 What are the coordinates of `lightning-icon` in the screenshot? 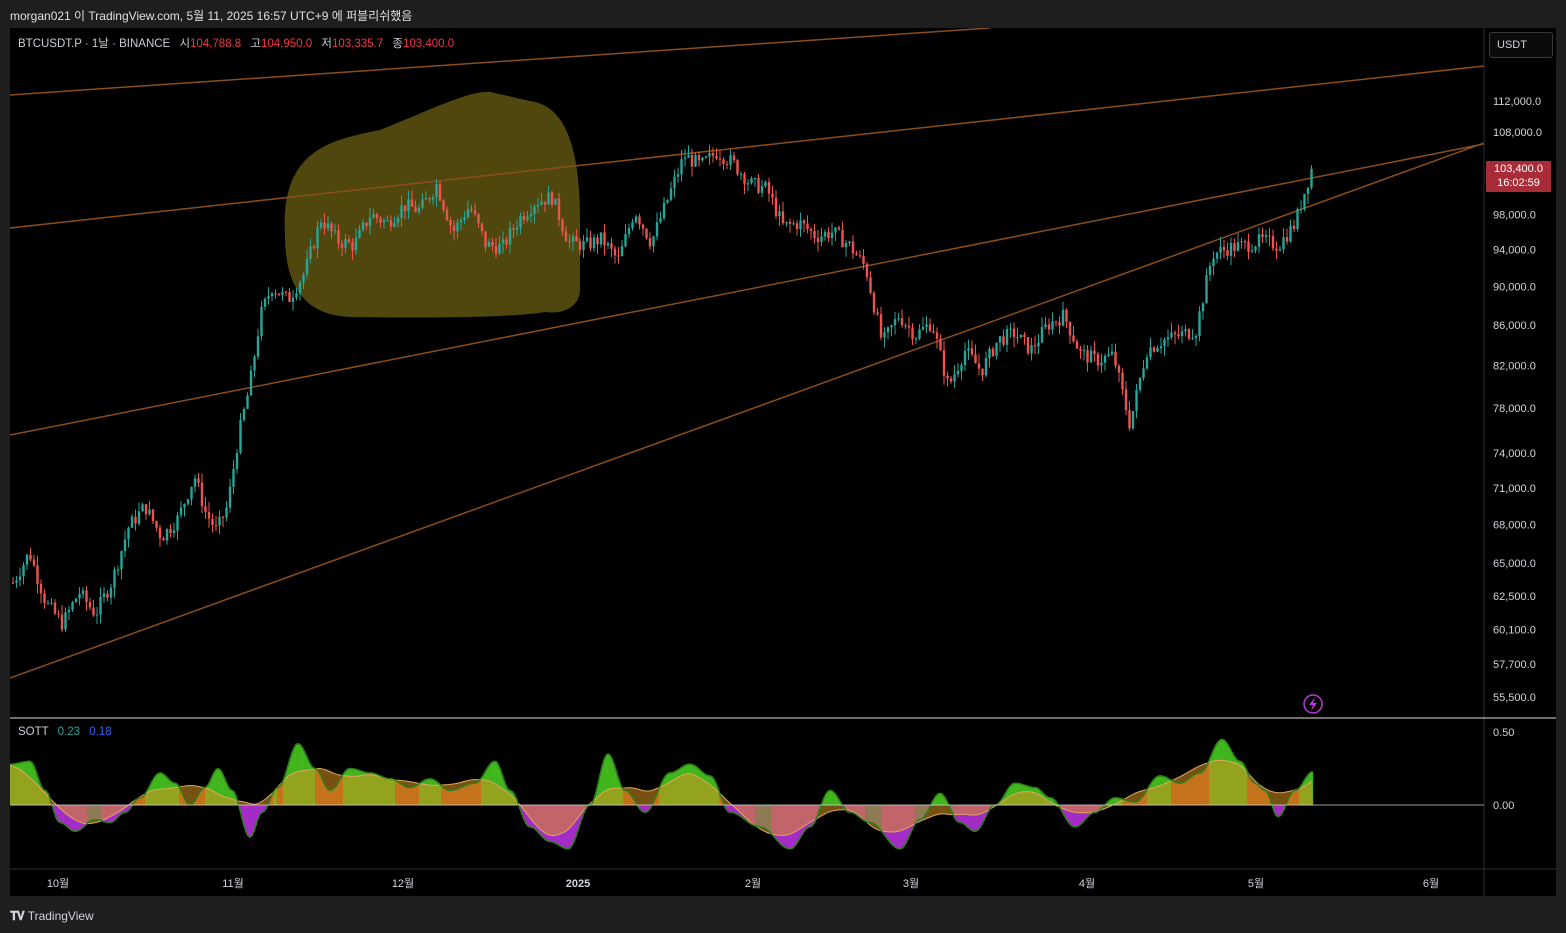 It's located at (1313, 704).